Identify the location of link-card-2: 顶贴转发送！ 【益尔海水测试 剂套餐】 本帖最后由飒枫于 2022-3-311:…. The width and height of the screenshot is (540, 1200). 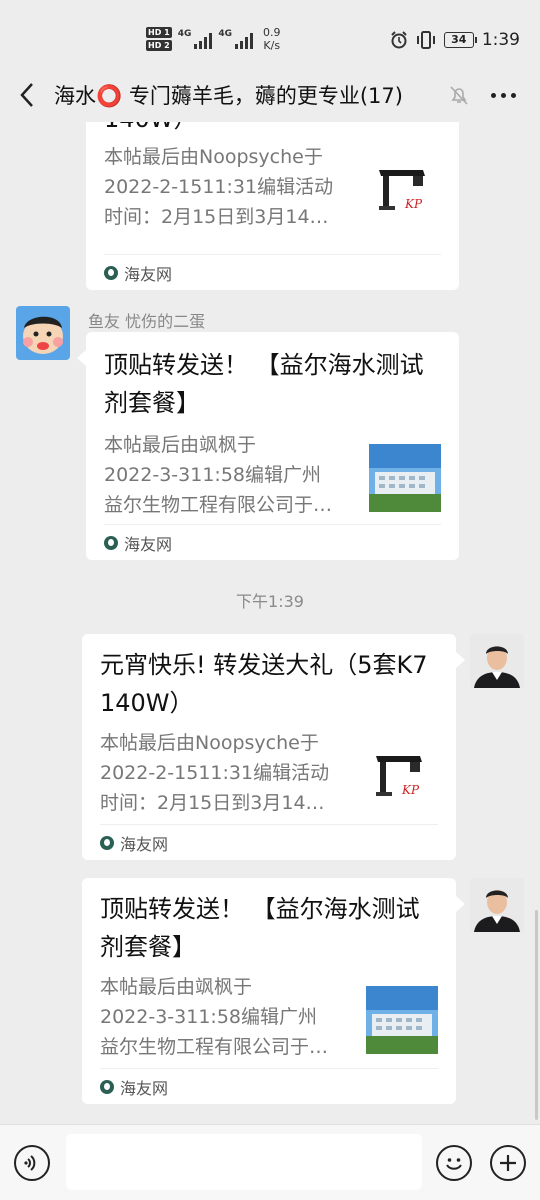
(272, 446).